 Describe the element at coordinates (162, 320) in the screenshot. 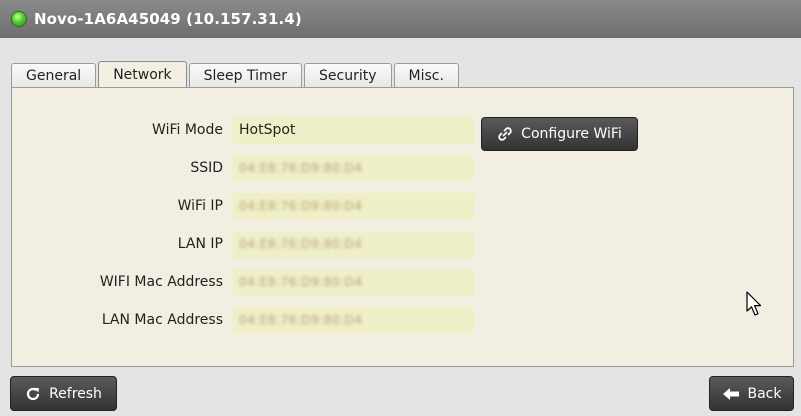

I see `lan-mac-label: LAN Mac Address` at that location.